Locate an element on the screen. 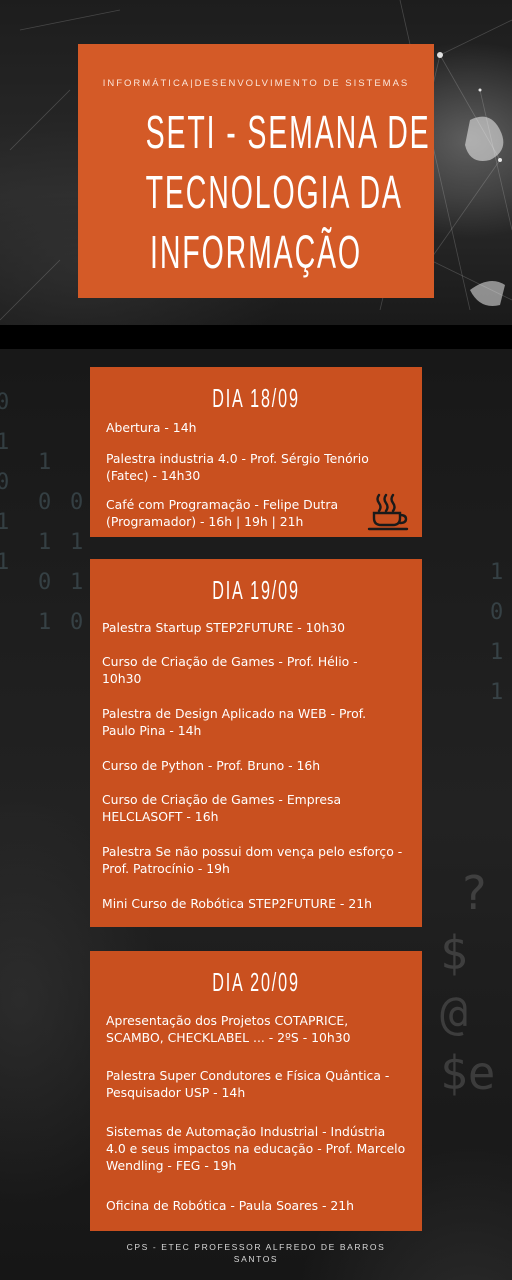  footer-line-2: SANTOS is located at coordinates (256, 1259).